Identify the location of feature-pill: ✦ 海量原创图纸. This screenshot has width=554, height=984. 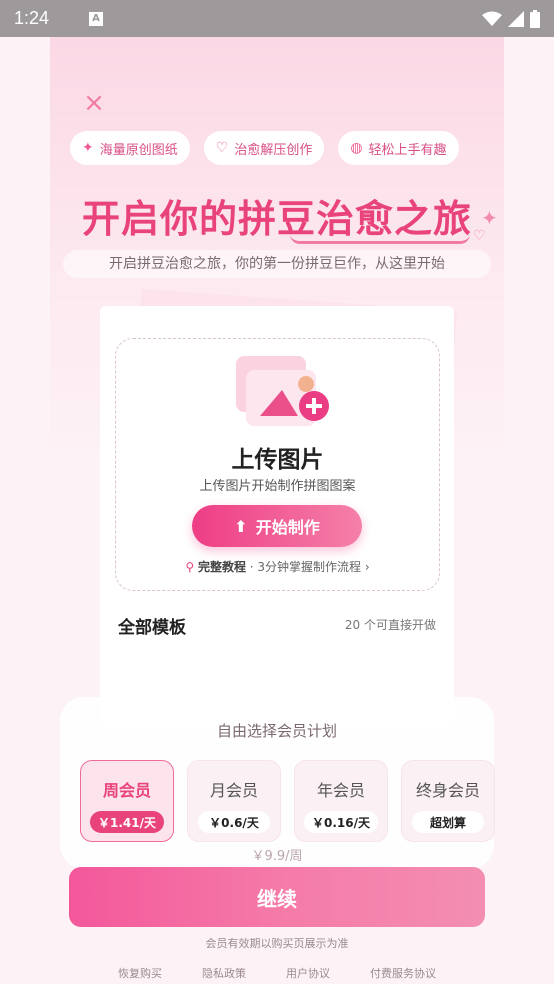
(130, 148).